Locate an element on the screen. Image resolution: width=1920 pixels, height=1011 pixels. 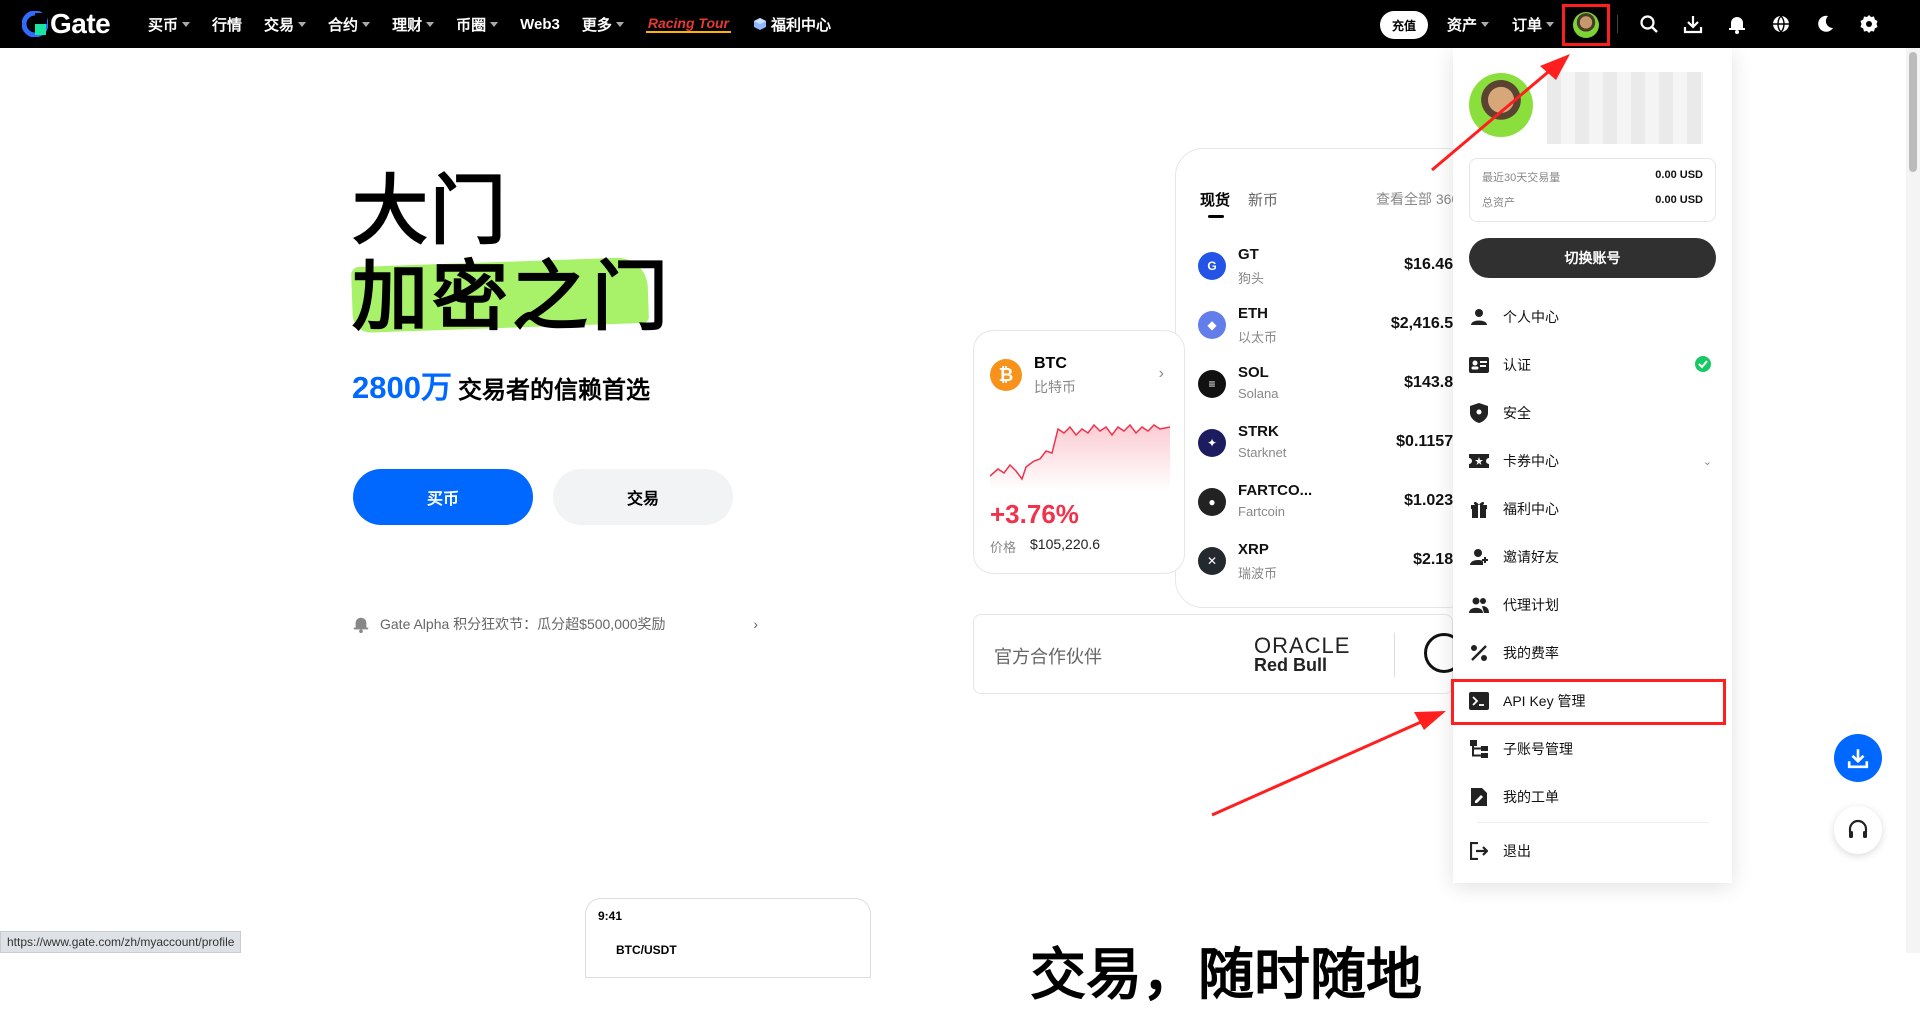
switch-account-button: 切换账号 is located at coordinates (1592, 258).